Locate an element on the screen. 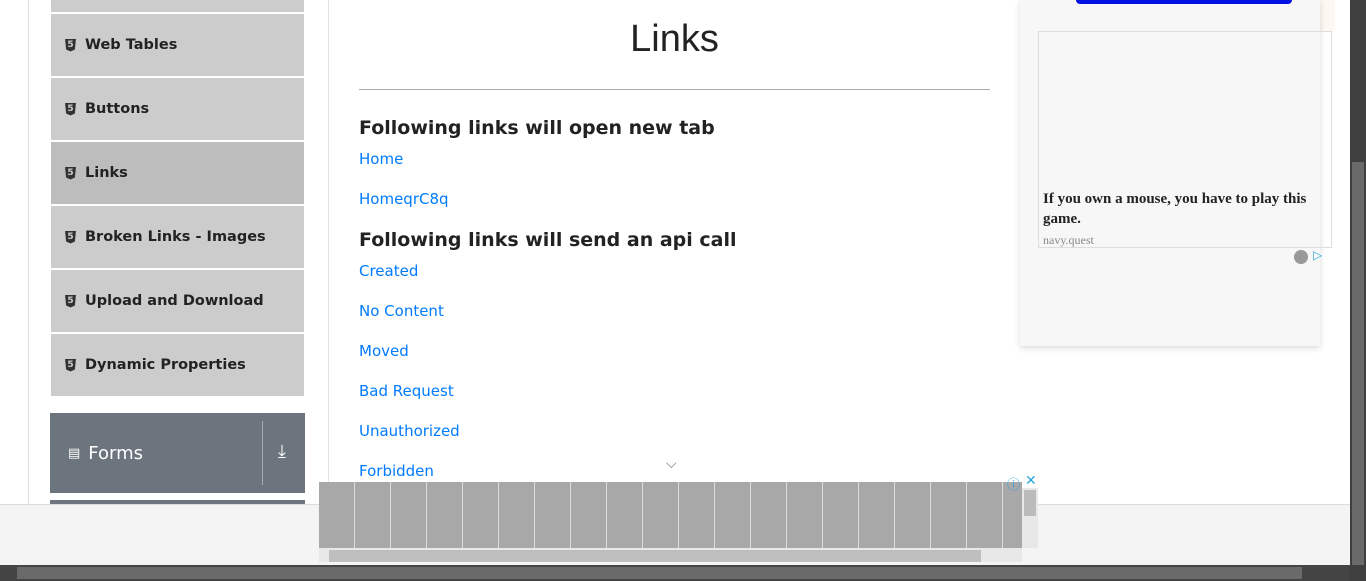 The width and height of the screenshot is (1366, 581). scrollbar-thumb is located at coordinates (1358, 363).